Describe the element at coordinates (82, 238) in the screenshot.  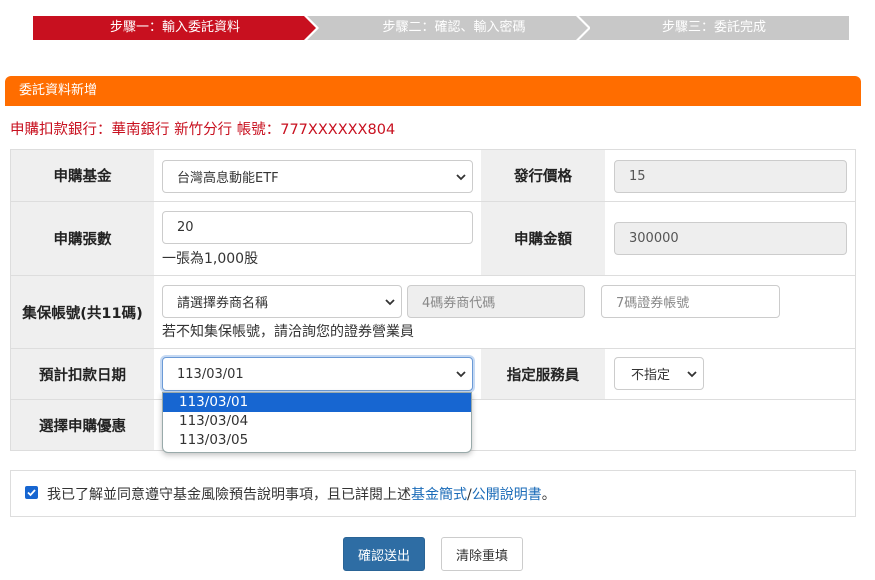
I see `qty-label: 申購張數` at that location.